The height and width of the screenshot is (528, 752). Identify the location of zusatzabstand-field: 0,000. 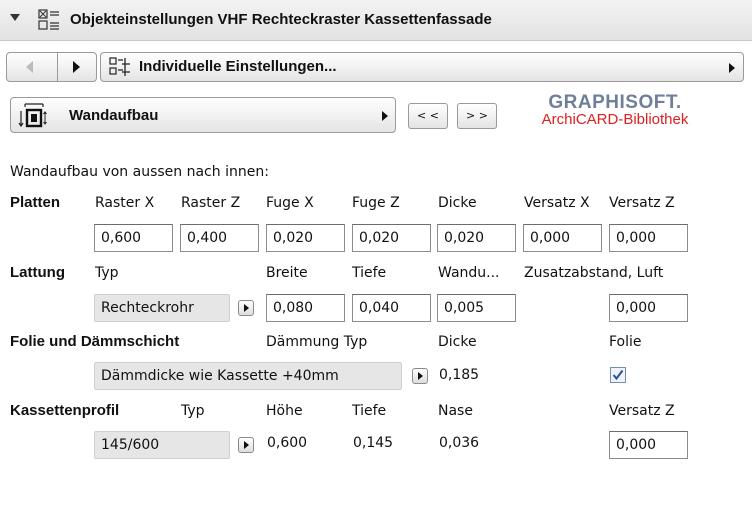
(648, 308).